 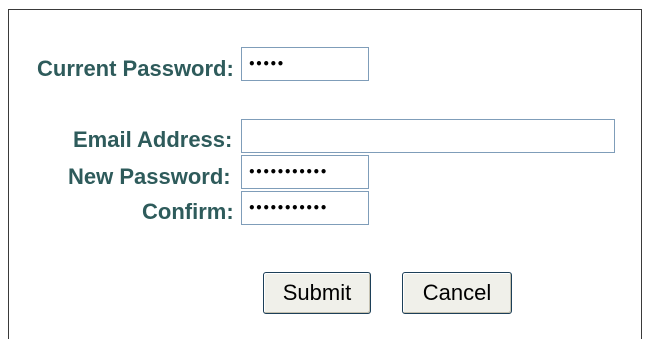 What do you see at coordinates (287, 172) in the screenshot?
I see `new-password-value: •••••••••••` at bounding box center [287, 172].